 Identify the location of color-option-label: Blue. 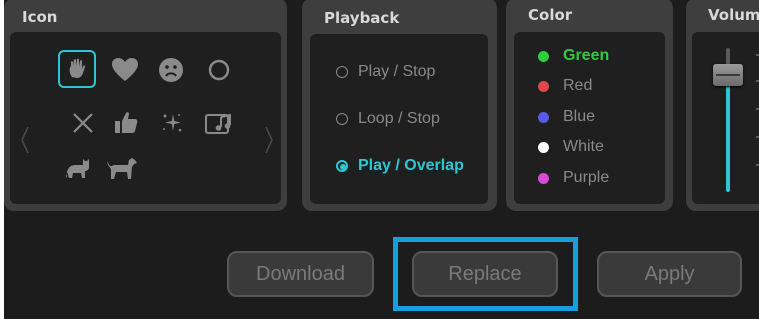
(579, 116).